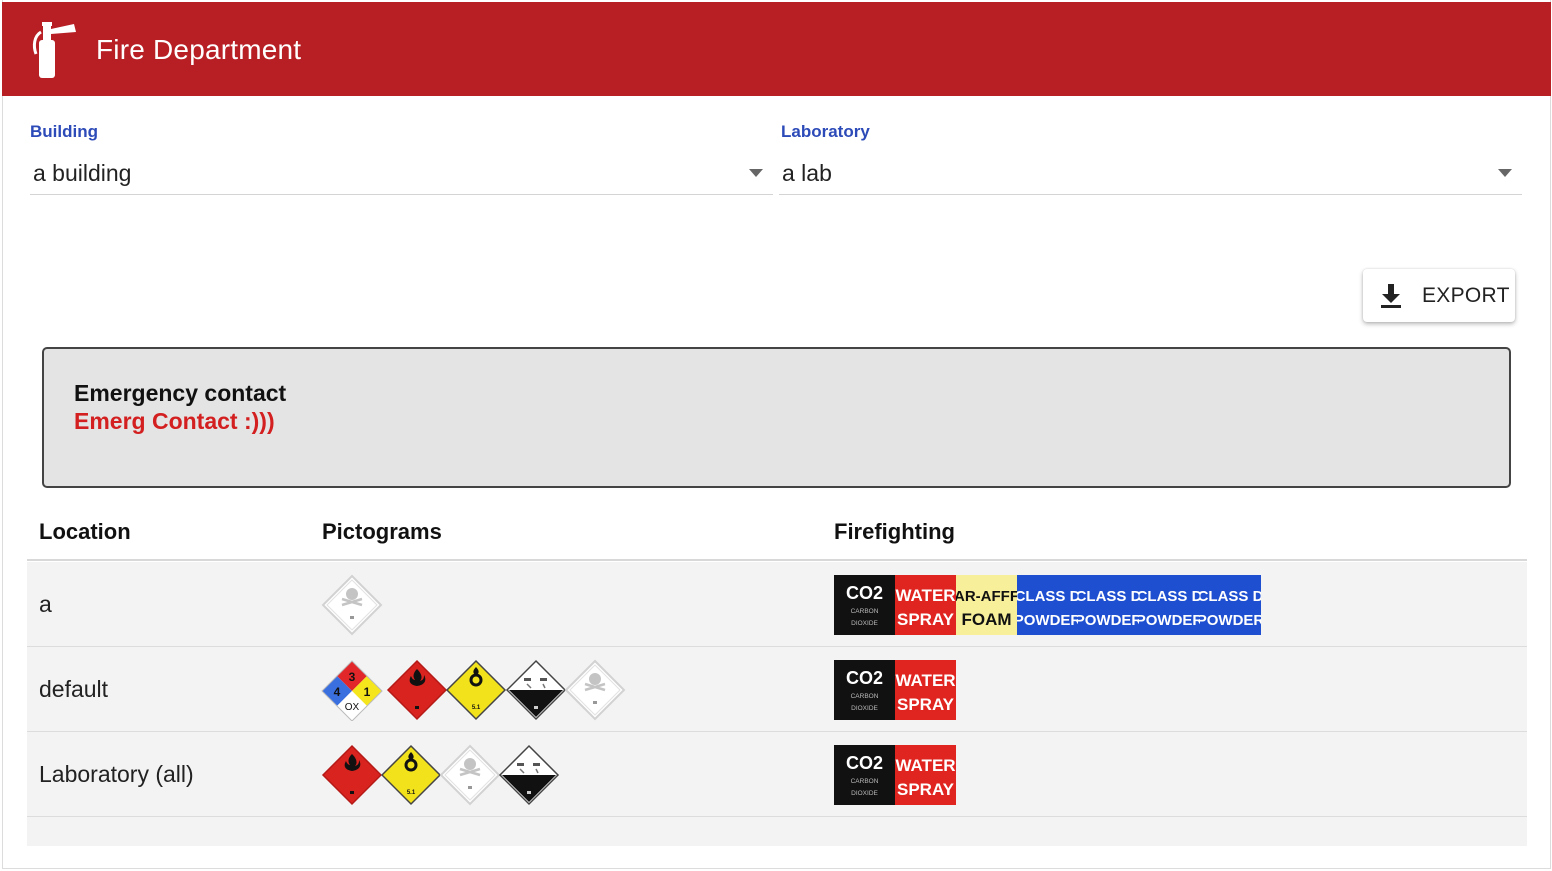 This screenshot has height=871, width=1552. What do you see at coordinates (352, 707) in the screenshot?
I see `svg-text: OX` at bounding box center [352, 707].